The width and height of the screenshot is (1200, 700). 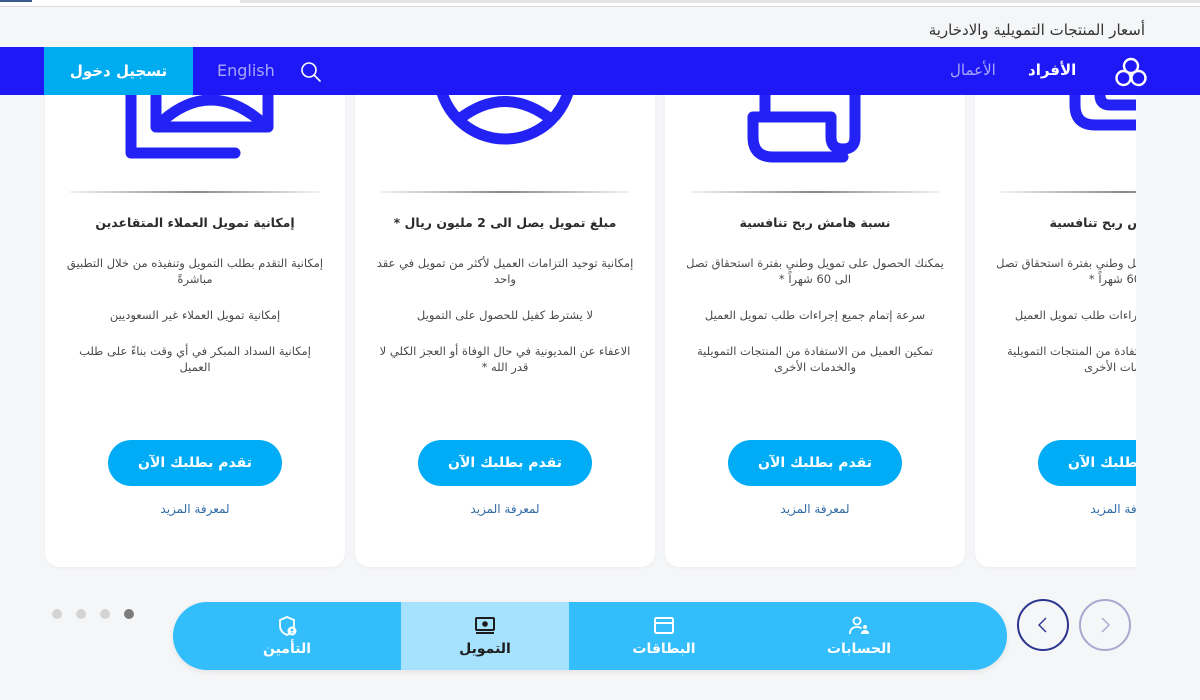 I want to click on main-nav: تسجيل دخول English الأعمال الأفراد, so click(x=600, y=71).